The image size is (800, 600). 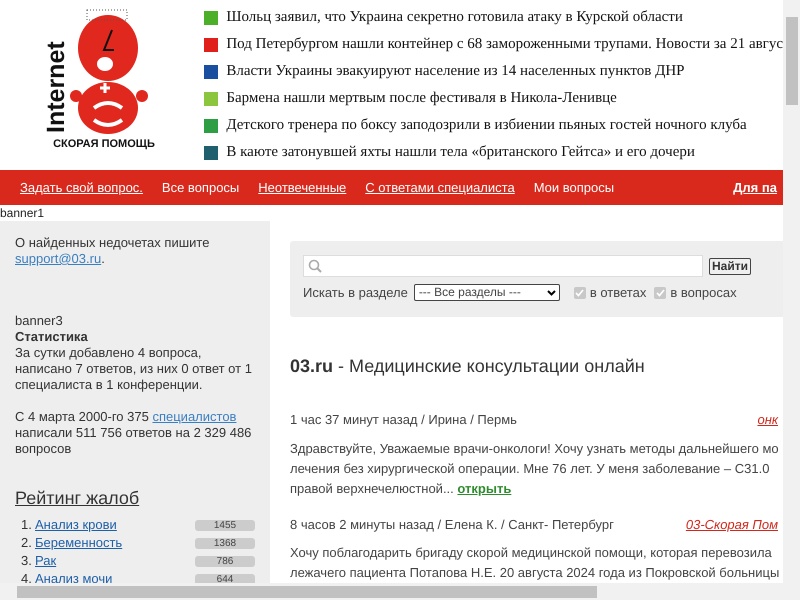 I want to click on logo-drawing: Internet СКОРАЯ ПОМОЩЬ, so click(x=102, y=79).